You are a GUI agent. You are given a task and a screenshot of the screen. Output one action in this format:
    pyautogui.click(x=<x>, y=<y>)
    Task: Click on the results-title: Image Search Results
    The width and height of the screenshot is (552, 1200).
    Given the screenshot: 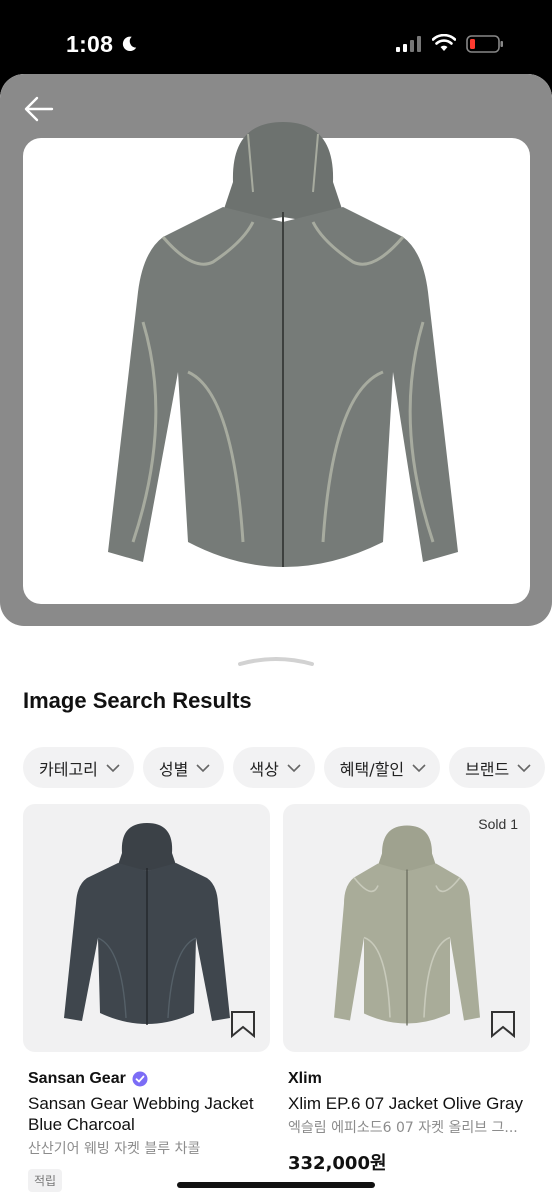 What is the action you would take?
    pyautogui.click(x=137, y=700)
    